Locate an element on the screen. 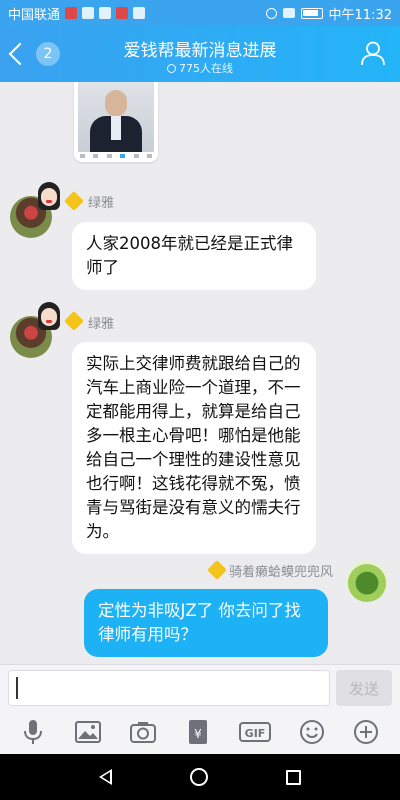 This screenshot has width=400, height=800. plus-icon is located at coordinates (366, 732).